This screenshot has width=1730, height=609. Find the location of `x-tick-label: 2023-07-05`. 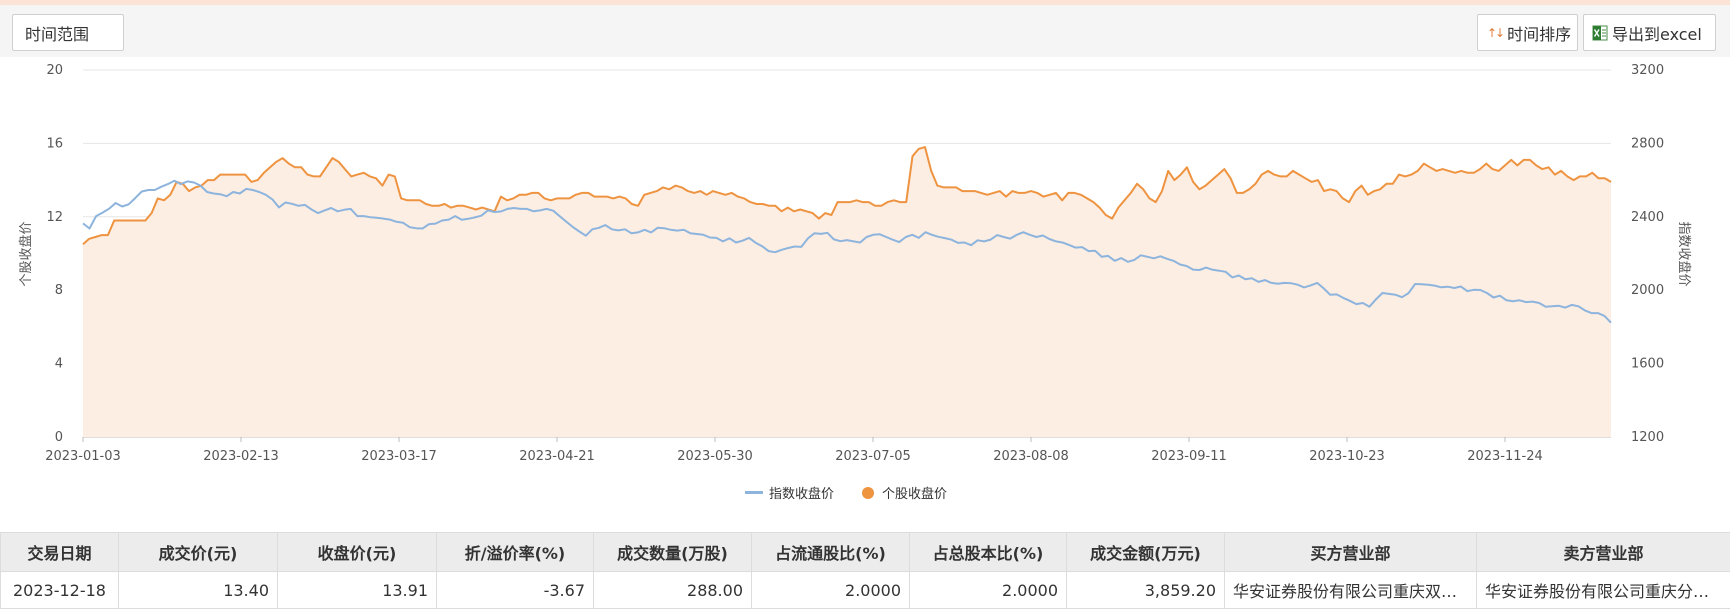

x-tick-label: 2023-07-05 is located at coordinates (873, 456).